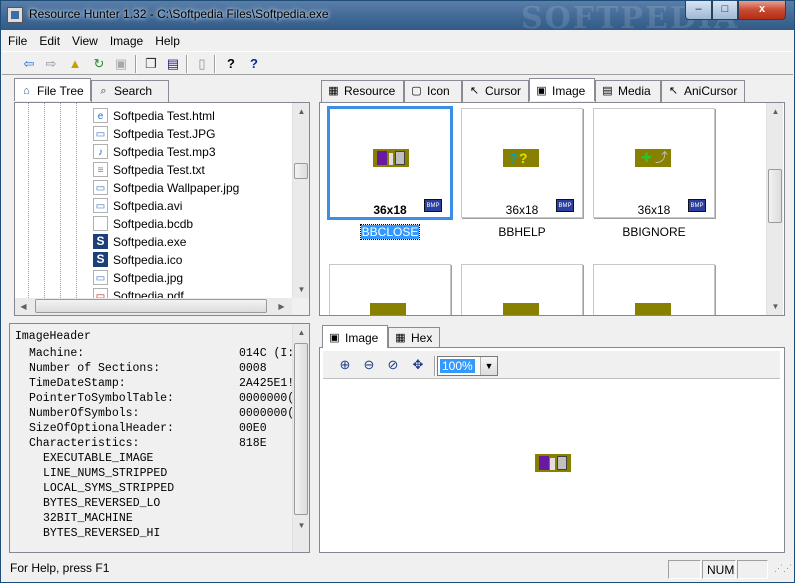 This screenshot has height=583, width=795. What do you see at coordinates (488, 366) in the screenshot?
I see `chevron-down-icon: ▼` at bounding box center [488, 366].